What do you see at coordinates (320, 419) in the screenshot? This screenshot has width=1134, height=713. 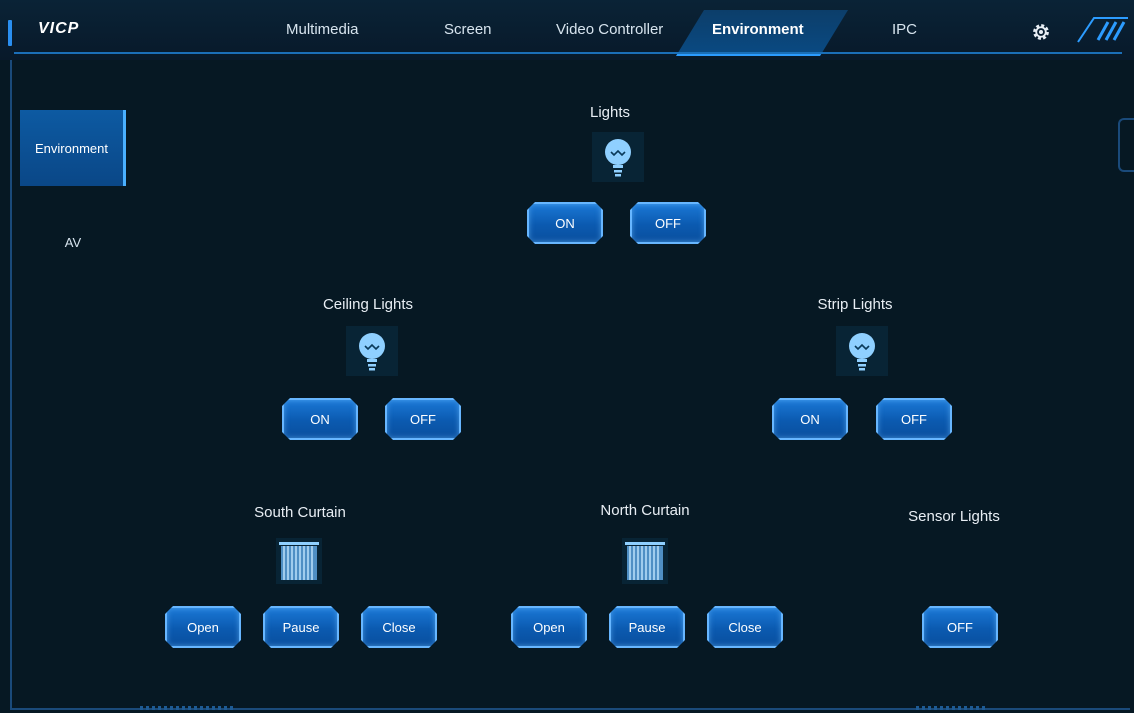 I see `ceiling-lights-on-button: ON` at bounding box center [320, 419].